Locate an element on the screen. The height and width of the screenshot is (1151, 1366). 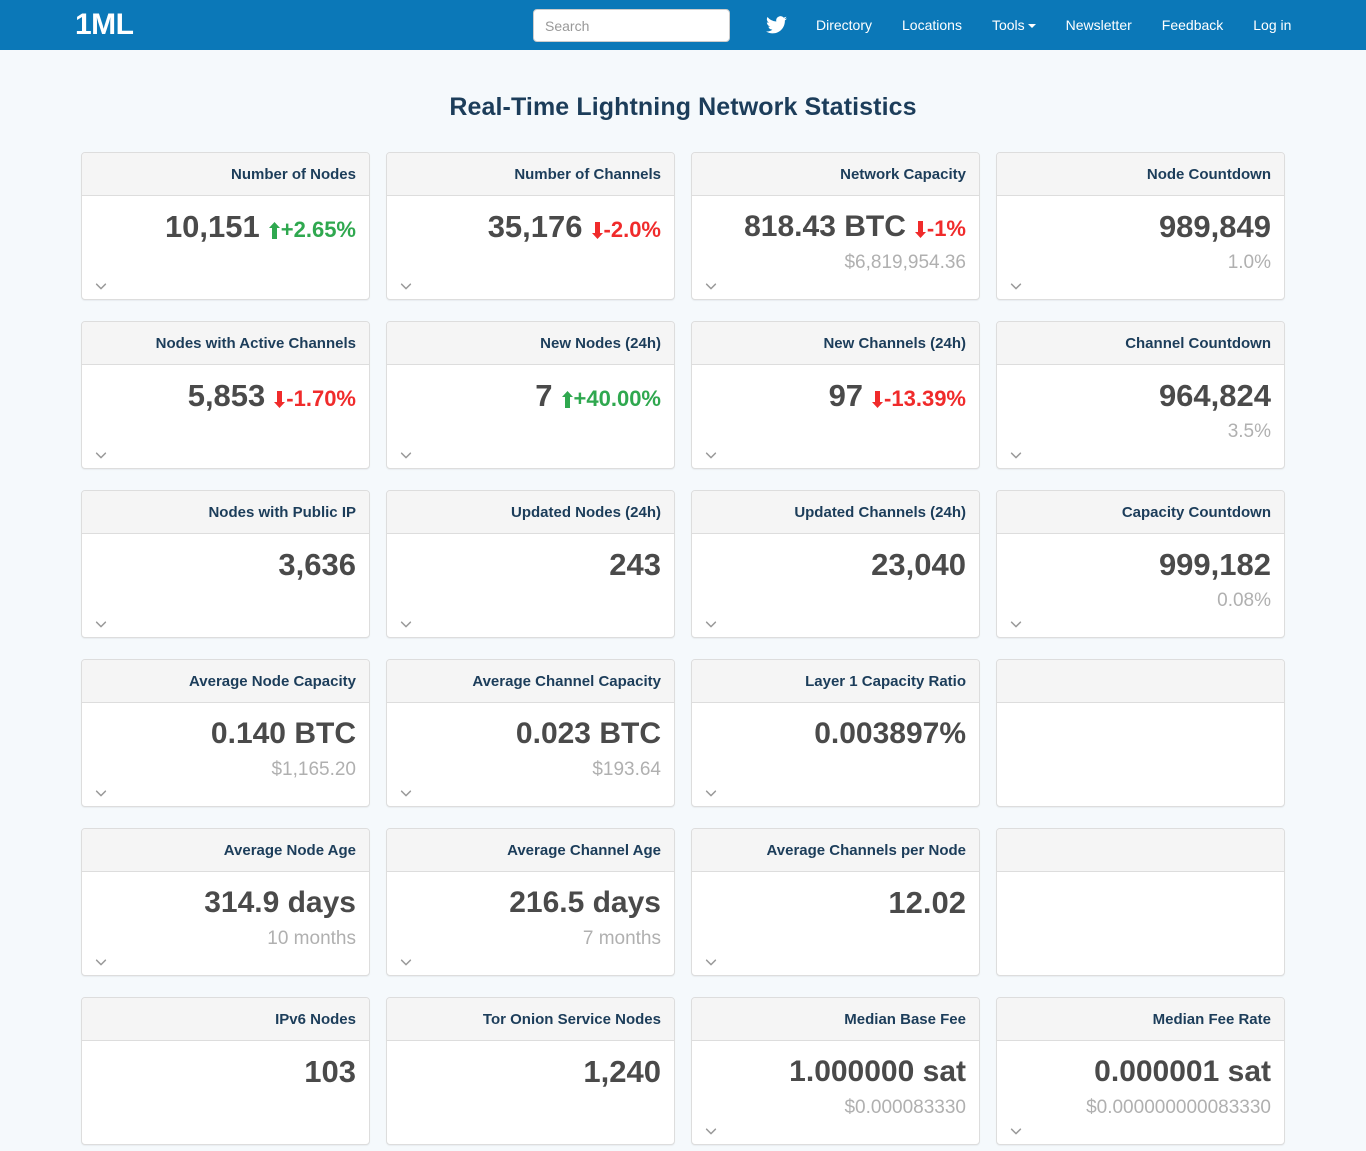
stat-cell-node-countdown: Node Countdown 989,849 1.0% is located at coordinates (1140, 226).